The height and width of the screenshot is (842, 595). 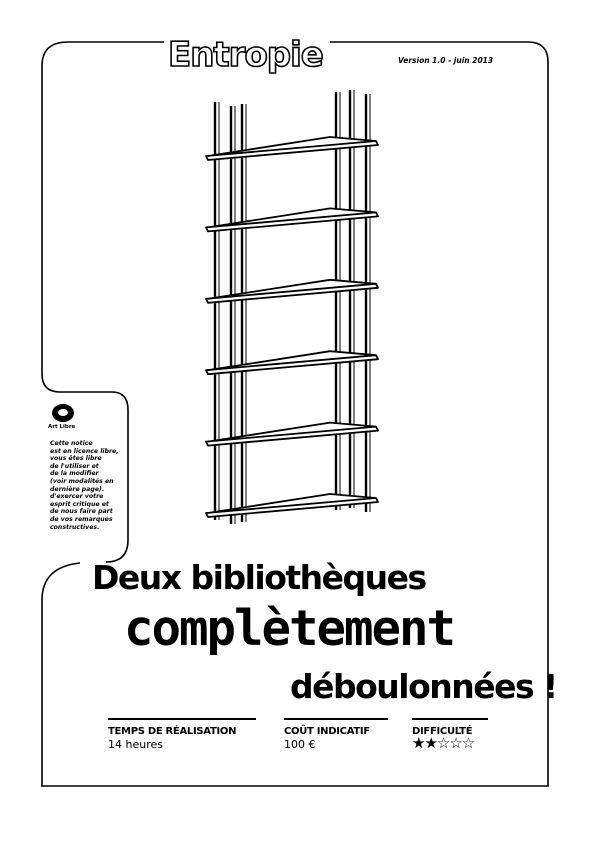 I want to click on difficulty-rule, so click(x=450, y=719).